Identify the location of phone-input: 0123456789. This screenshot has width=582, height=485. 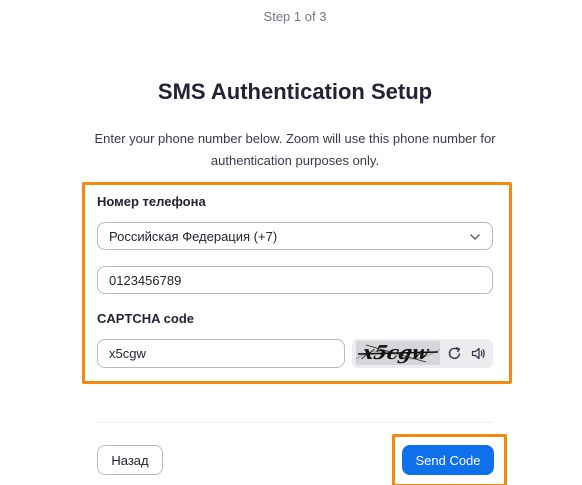
(295, 280).